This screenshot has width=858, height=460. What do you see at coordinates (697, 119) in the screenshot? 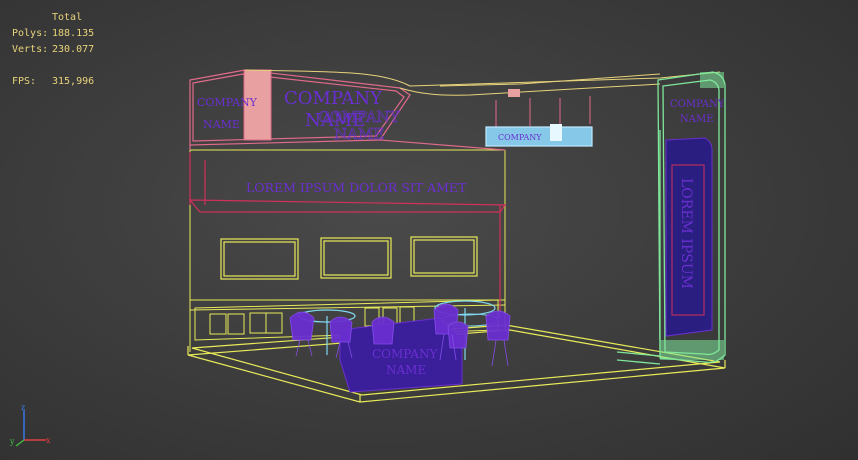
I see `company-logo-right-line2: NAME` at bounding box center [697, 119].